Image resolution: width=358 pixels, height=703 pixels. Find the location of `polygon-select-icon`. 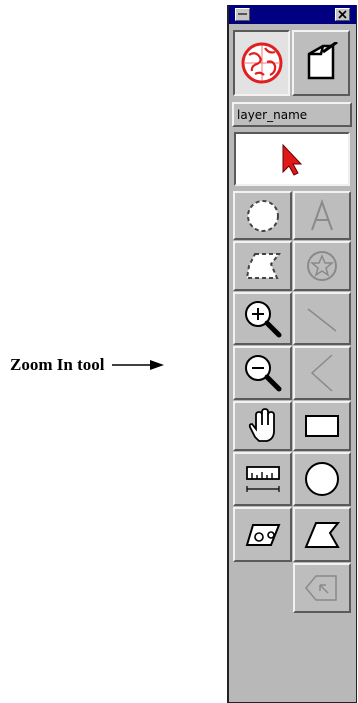

polygon-select-icon is located at coordinates (263, 266).